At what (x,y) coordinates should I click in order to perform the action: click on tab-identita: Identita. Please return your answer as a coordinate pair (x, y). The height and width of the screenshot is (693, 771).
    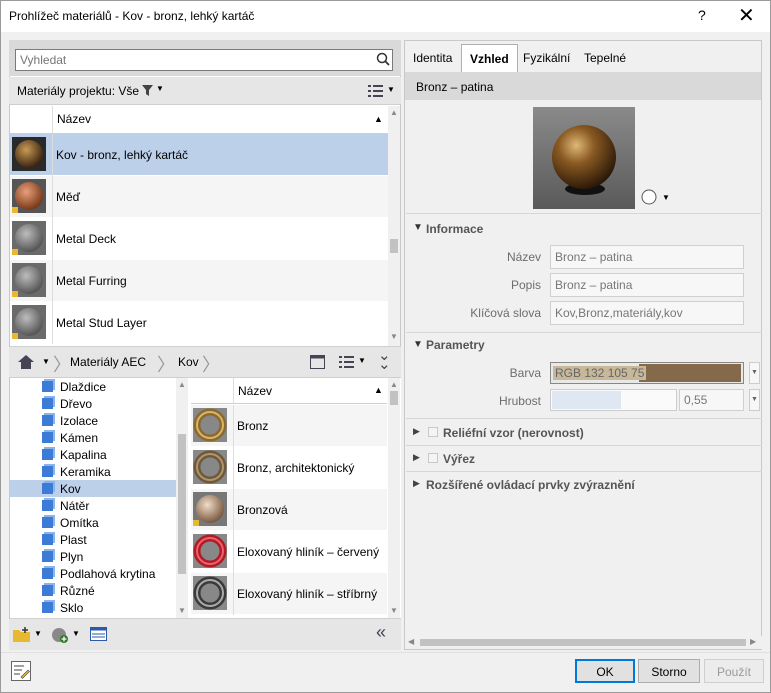
    Looking at the image, I should click on (432, 58).